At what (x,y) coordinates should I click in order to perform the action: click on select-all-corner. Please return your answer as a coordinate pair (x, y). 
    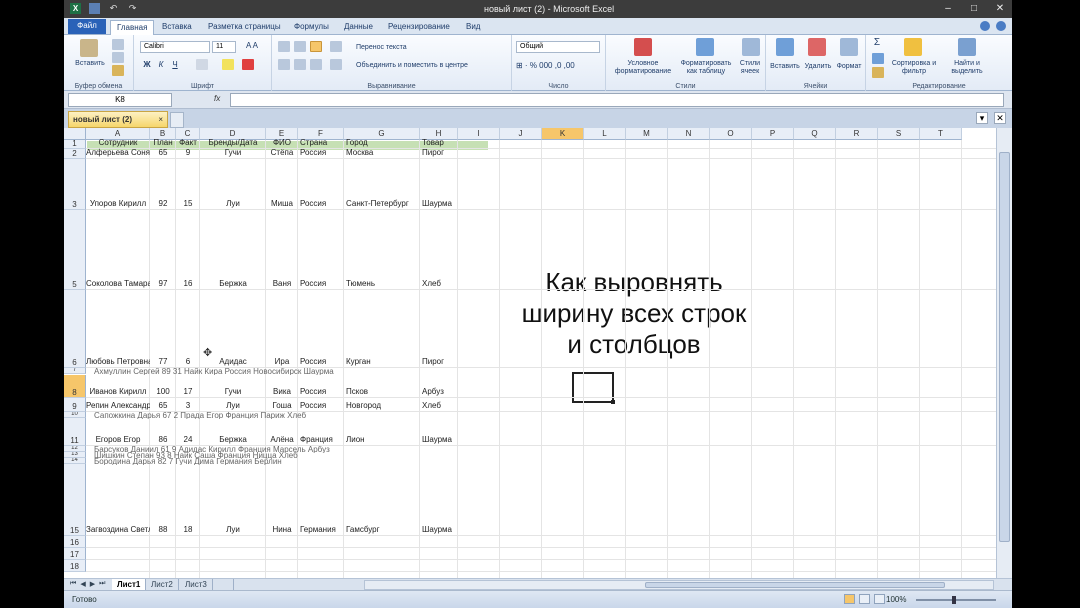
    Looking at the image, I should click on (75, 134).